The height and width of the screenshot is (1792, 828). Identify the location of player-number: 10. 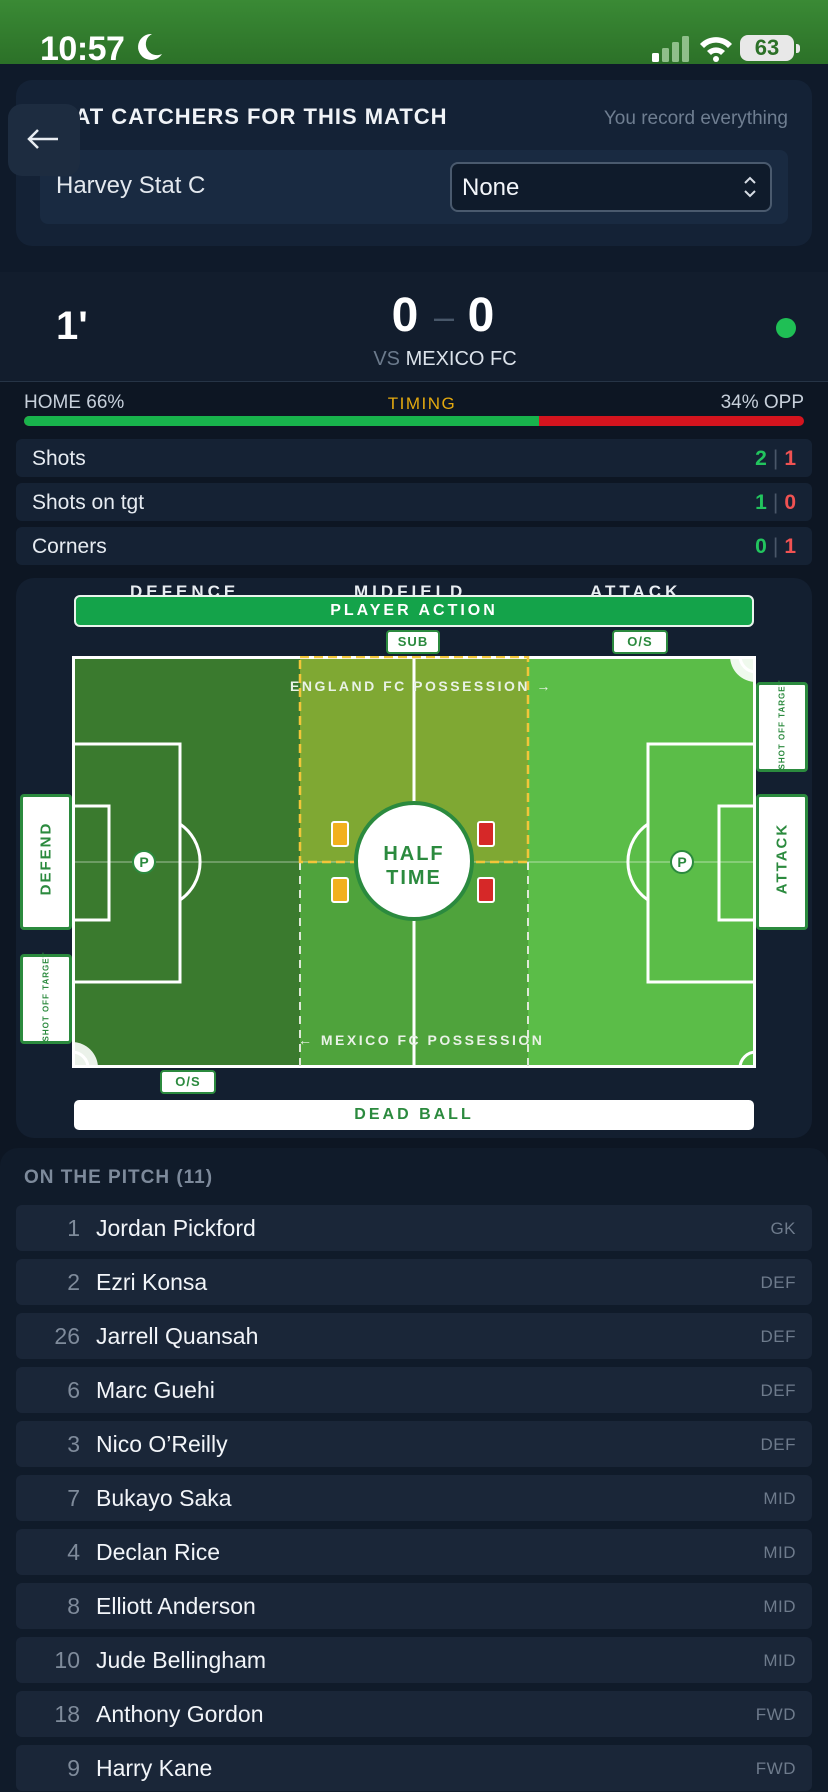
(67, 1660).